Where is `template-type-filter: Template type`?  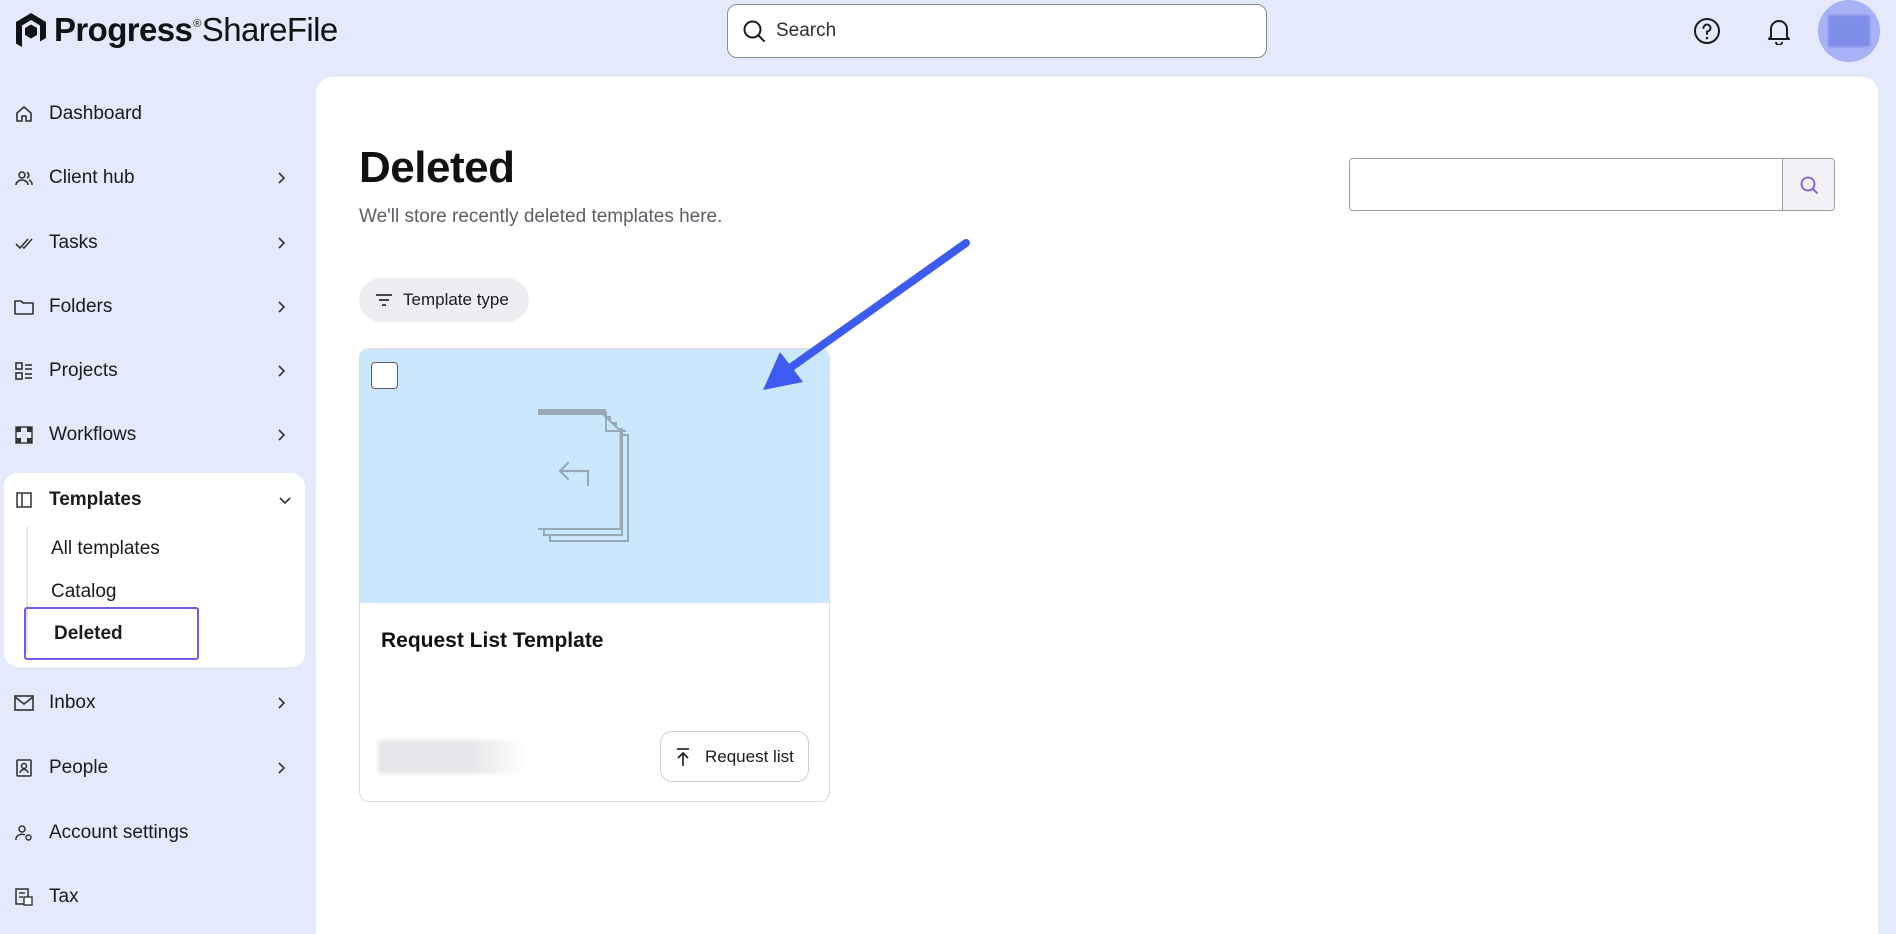
template-type-filter: Template type is located at coordinates (444, 300).